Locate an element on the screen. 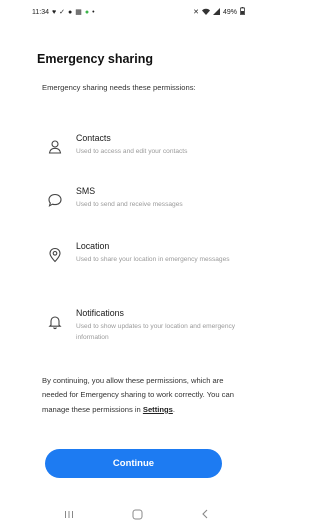  status-left: 11:34 ♥ ✓ ● ▦ ● • is located at coordinates (63, 12).